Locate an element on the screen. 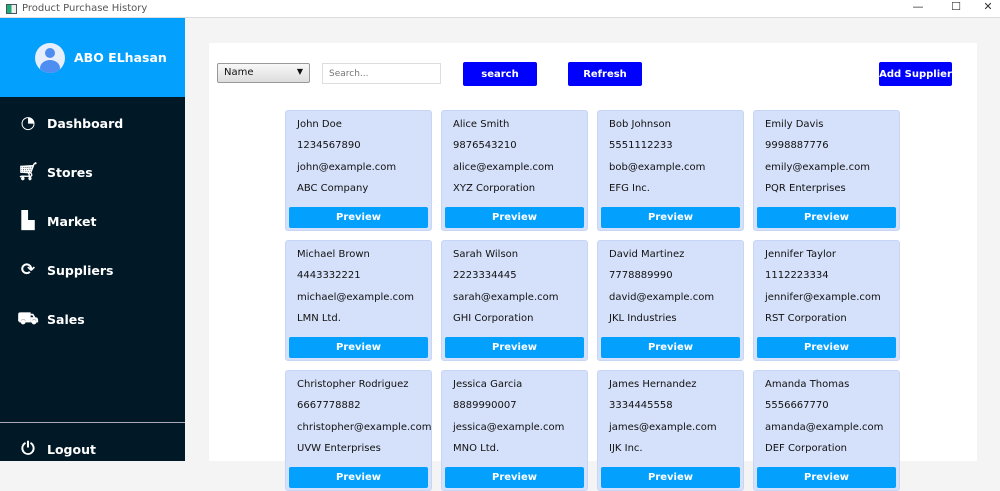  minimize-button: — is located at coordinates (918, 9).